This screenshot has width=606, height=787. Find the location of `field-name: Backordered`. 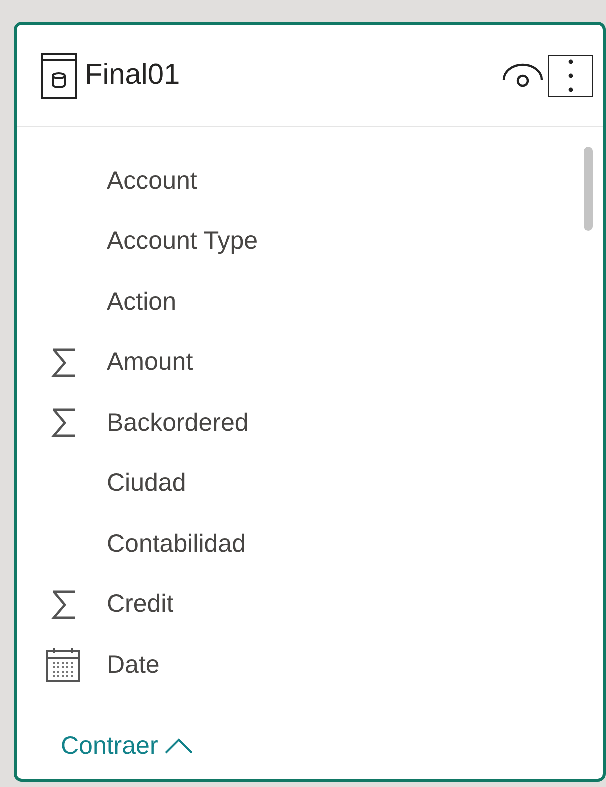

field-name: Backordered is located at coordinates (178, 423).